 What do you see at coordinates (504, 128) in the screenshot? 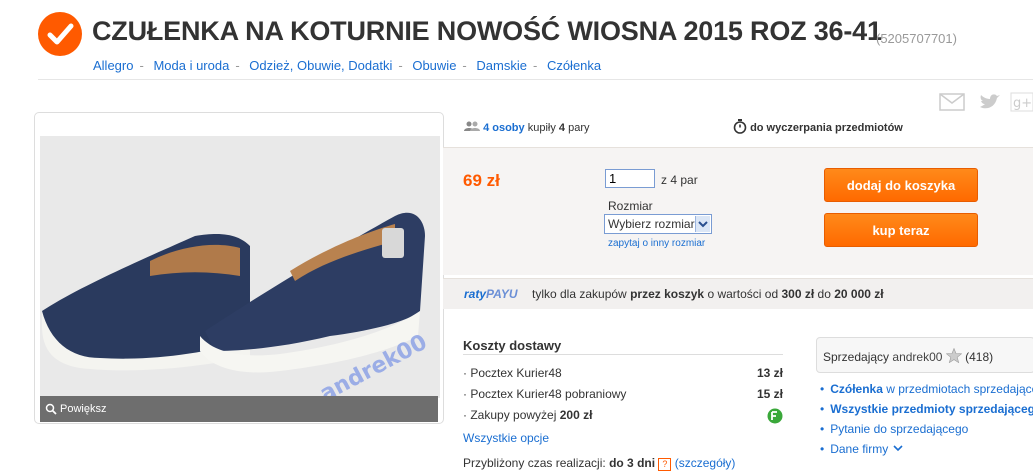
I see `buyers-count-link: 4 osoby` at bounding box center [504, 128].